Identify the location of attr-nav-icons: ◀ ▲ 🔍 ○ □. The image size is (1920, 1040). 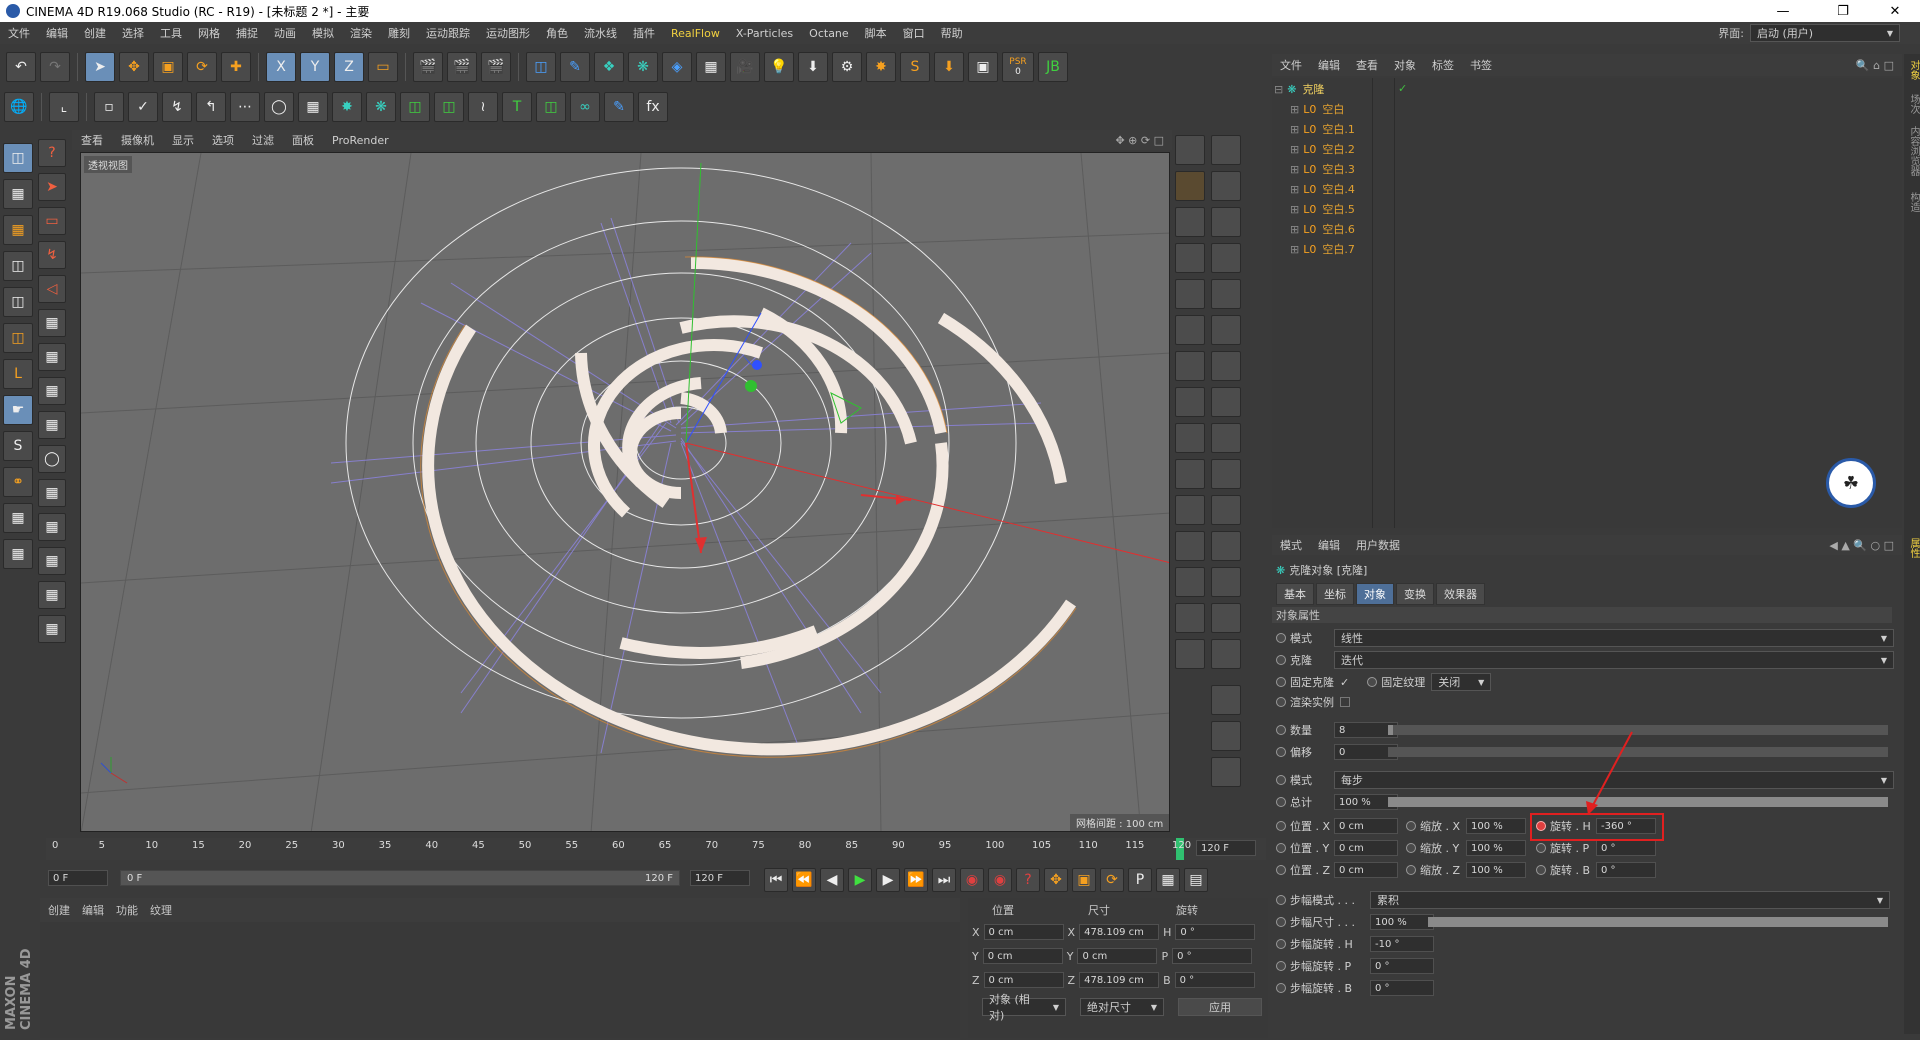
(1861, 545).